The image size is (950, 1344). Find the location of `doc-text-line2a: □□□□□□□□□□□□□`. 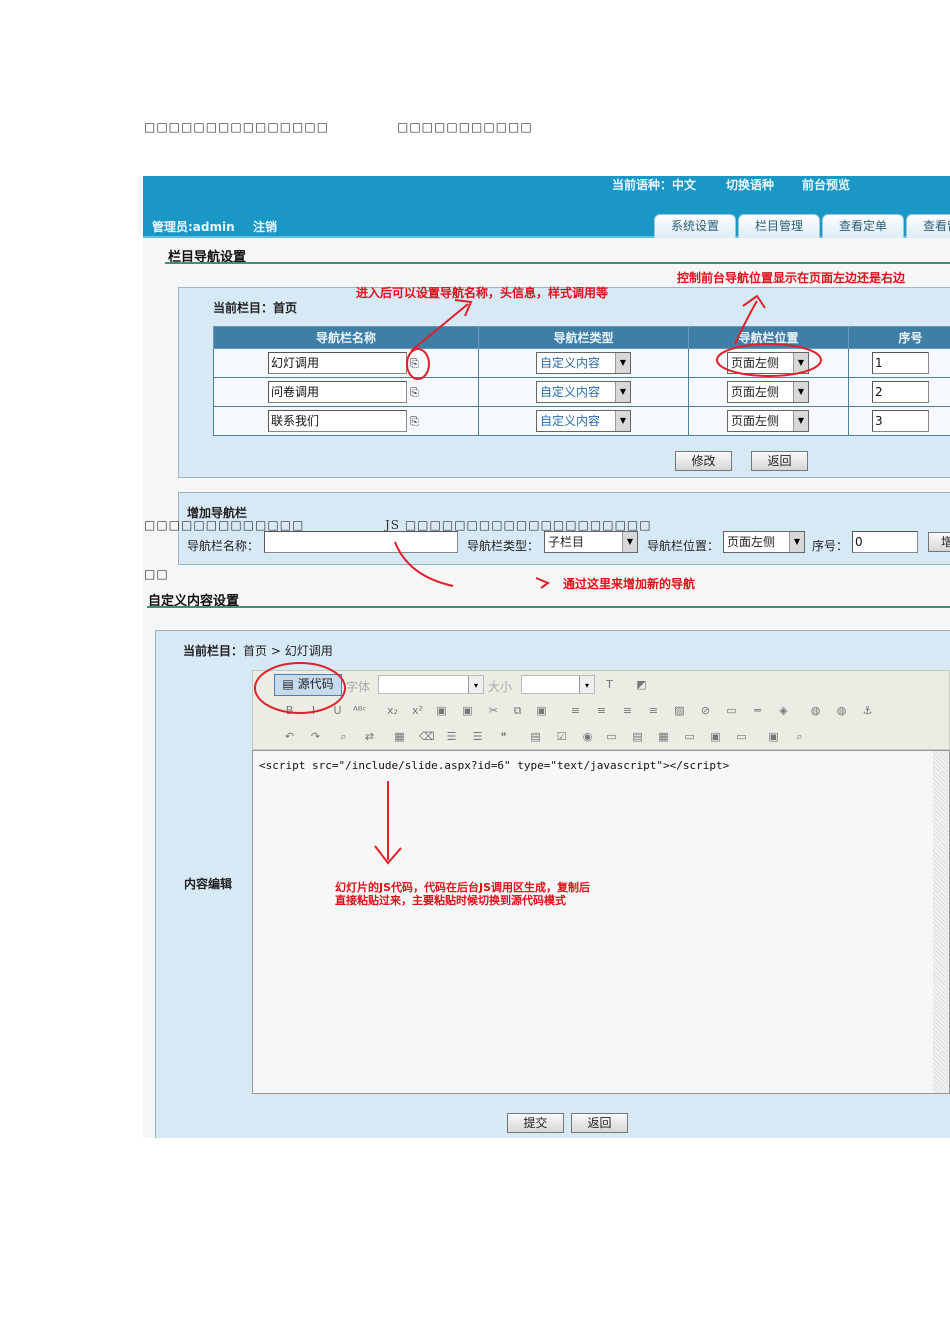

doc-text-line2a: □□□□□□□□□□□□□ is located at coordinates (224, 525).